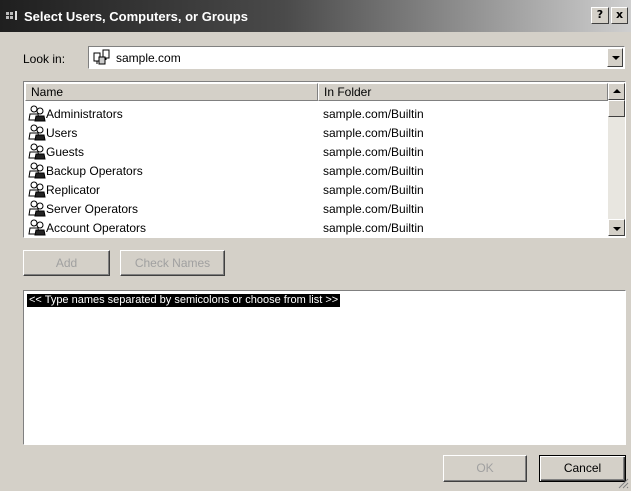 This screenshot has height=491, width=631. Describe the element at coordinates (66, 263) in the screenshot. I see `add-button: Add` at that location.